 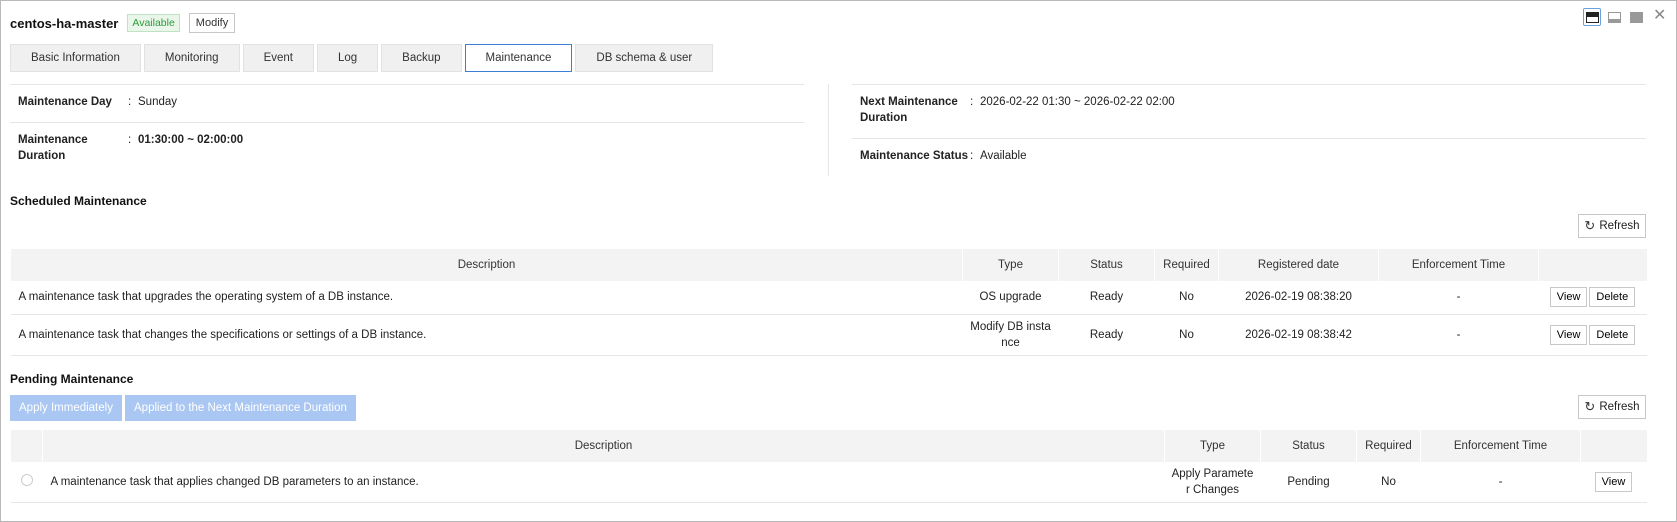 I want to click on col-registered-date: Registered date, so click(x=1298, y=265).